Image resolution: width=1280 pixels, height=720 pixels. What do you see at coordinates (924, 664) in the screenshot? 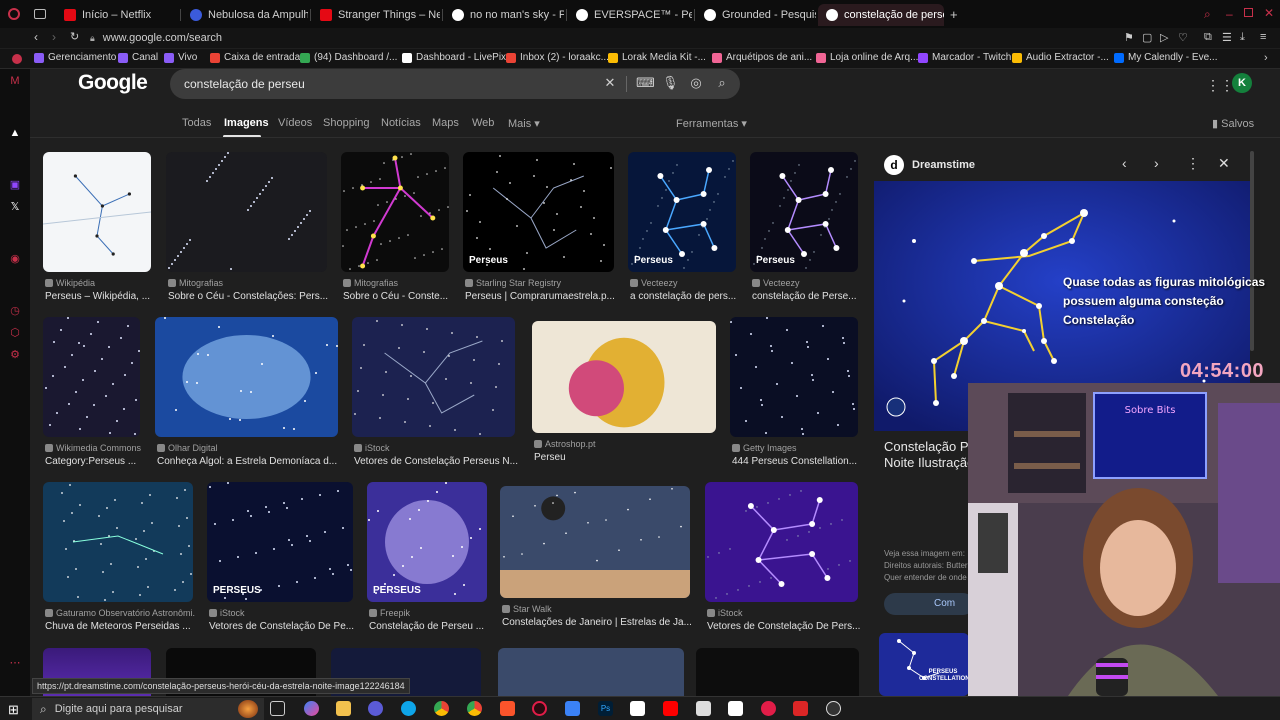
I see `related-thumb: PERSEUS CONSTELLATION` at bounding box center [924, 664].